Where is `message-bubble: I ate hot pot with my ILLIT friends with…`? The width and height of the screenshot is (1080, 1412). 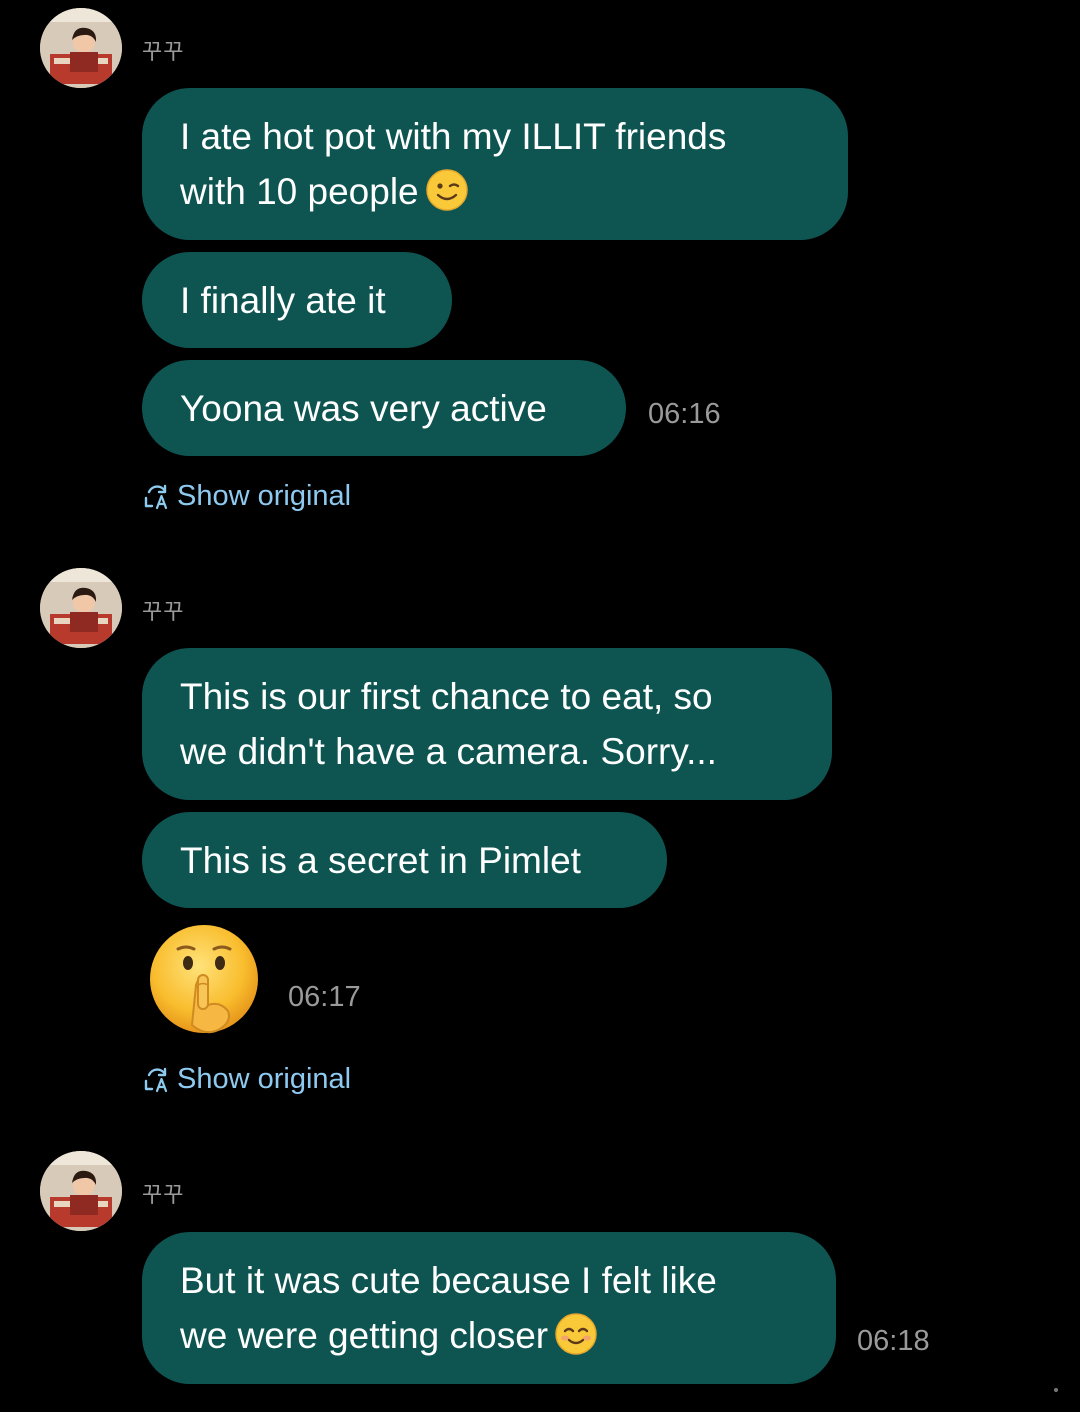 message-bubble: I ate hot pot with my ILLIT friends with… is located at coordinates (495, 164).